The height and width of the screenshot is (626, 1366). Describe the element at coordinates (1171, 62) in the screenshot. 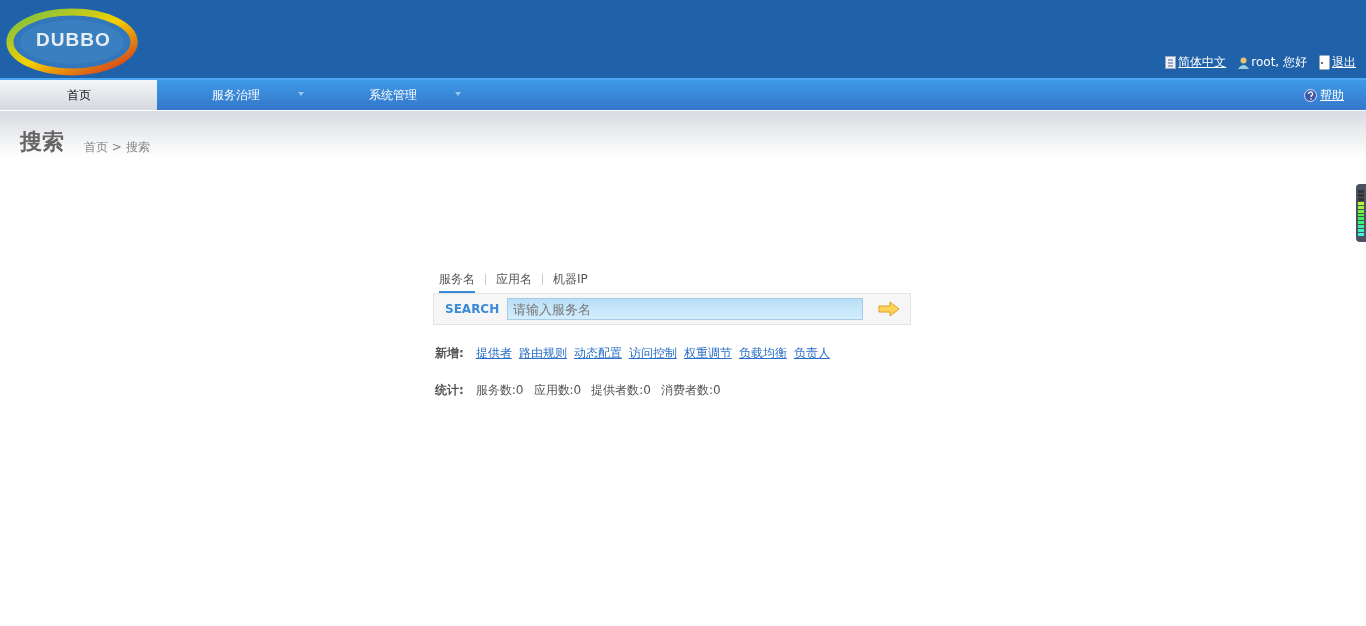

I see `document-icon` at that location.